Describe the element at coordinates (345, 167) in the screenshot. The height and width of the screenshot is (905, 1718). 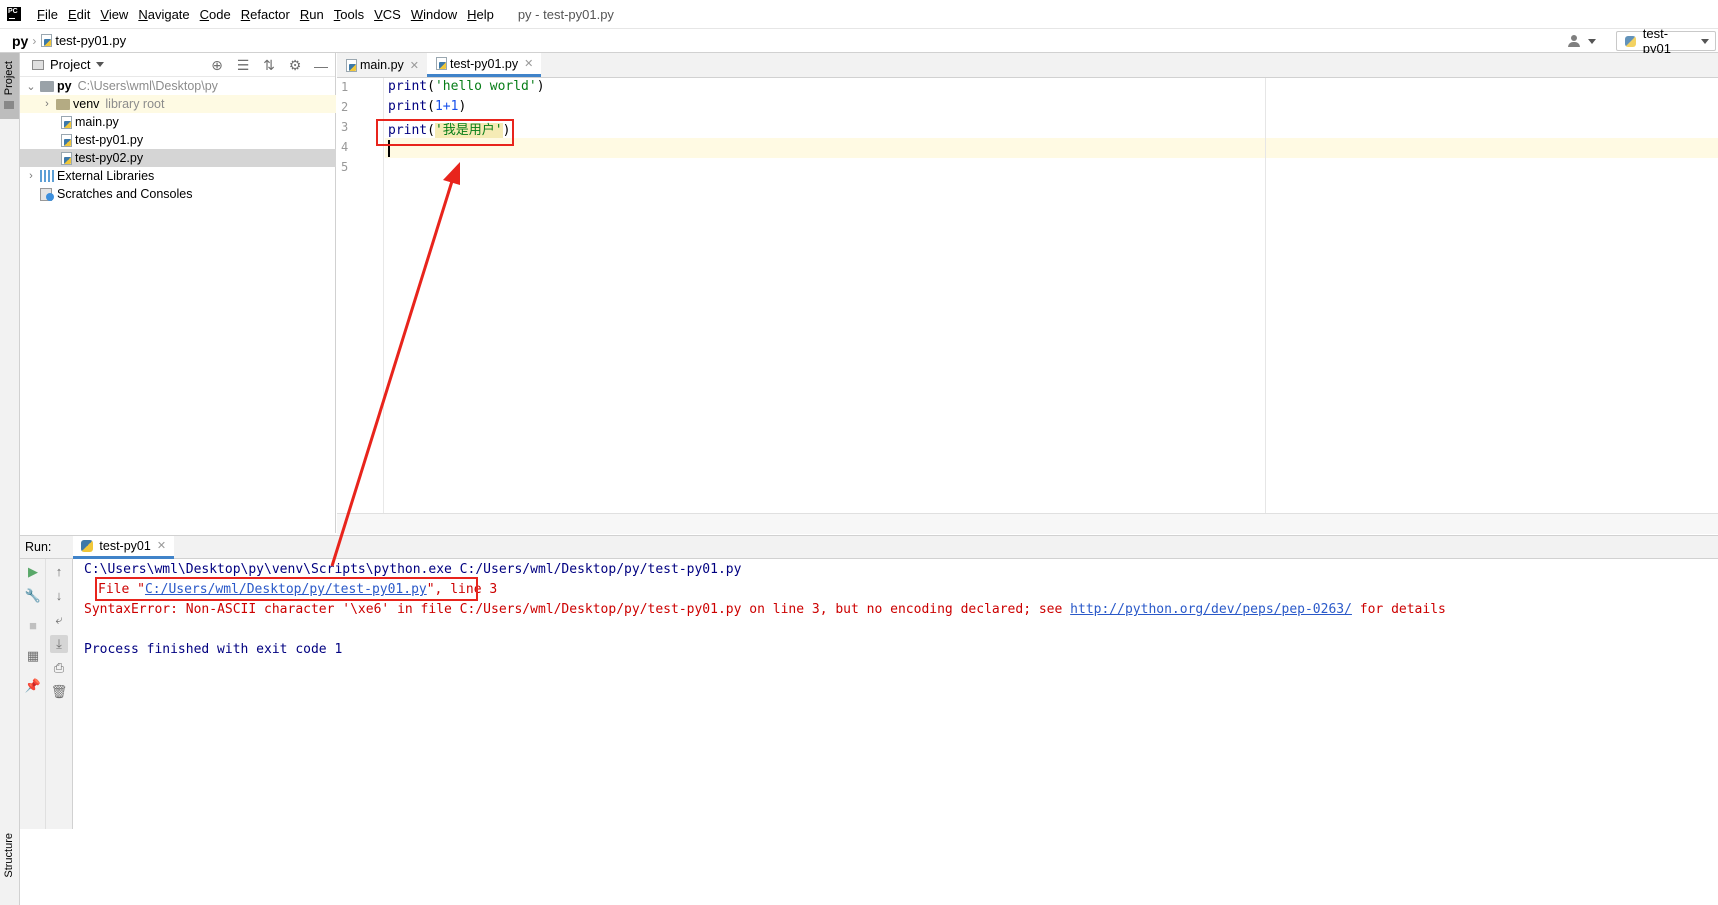
I see `line-number: 5` at that location.